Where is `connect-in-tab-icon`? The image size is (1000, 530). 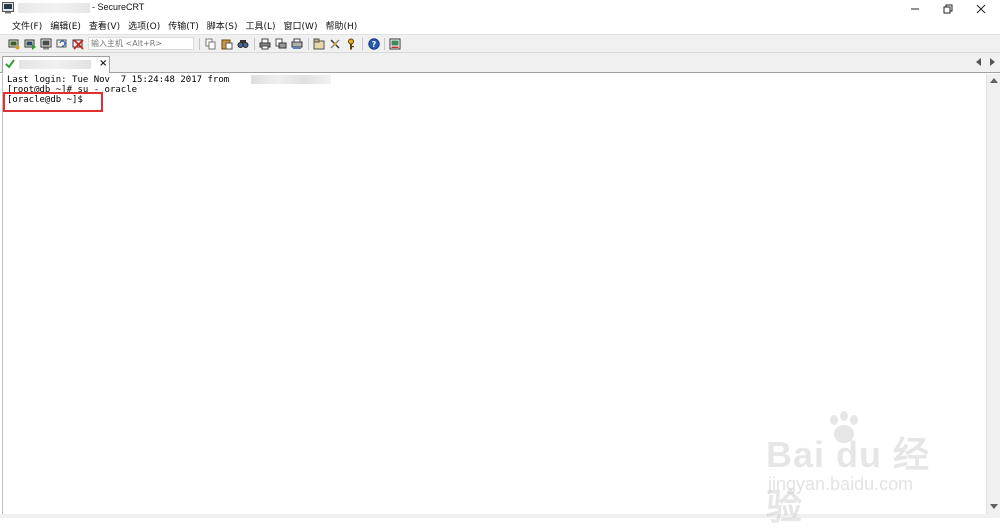 connect-in-tab-icon is located at coordinates (46, 44).